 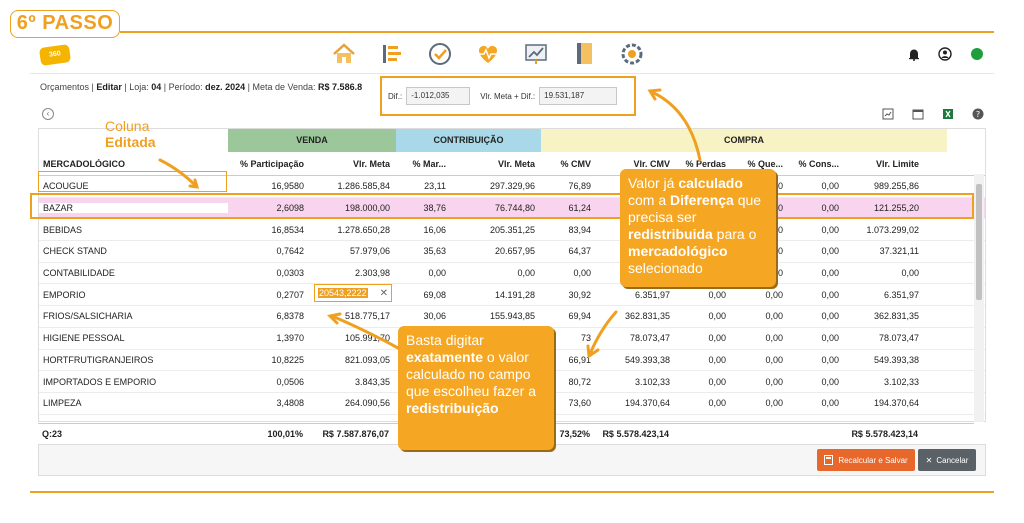 What do you see at coordinates (269, 164) in the screenshot?
I see `column-header: % Participação` at bounding box center [269, 164].